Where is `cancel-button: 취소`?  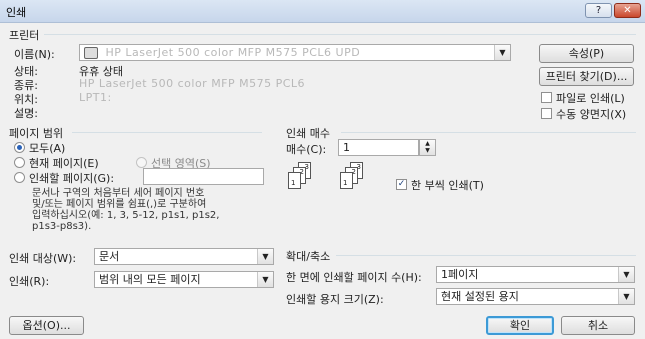 cancel-button: 취소 is located at coordinates (598, 325).